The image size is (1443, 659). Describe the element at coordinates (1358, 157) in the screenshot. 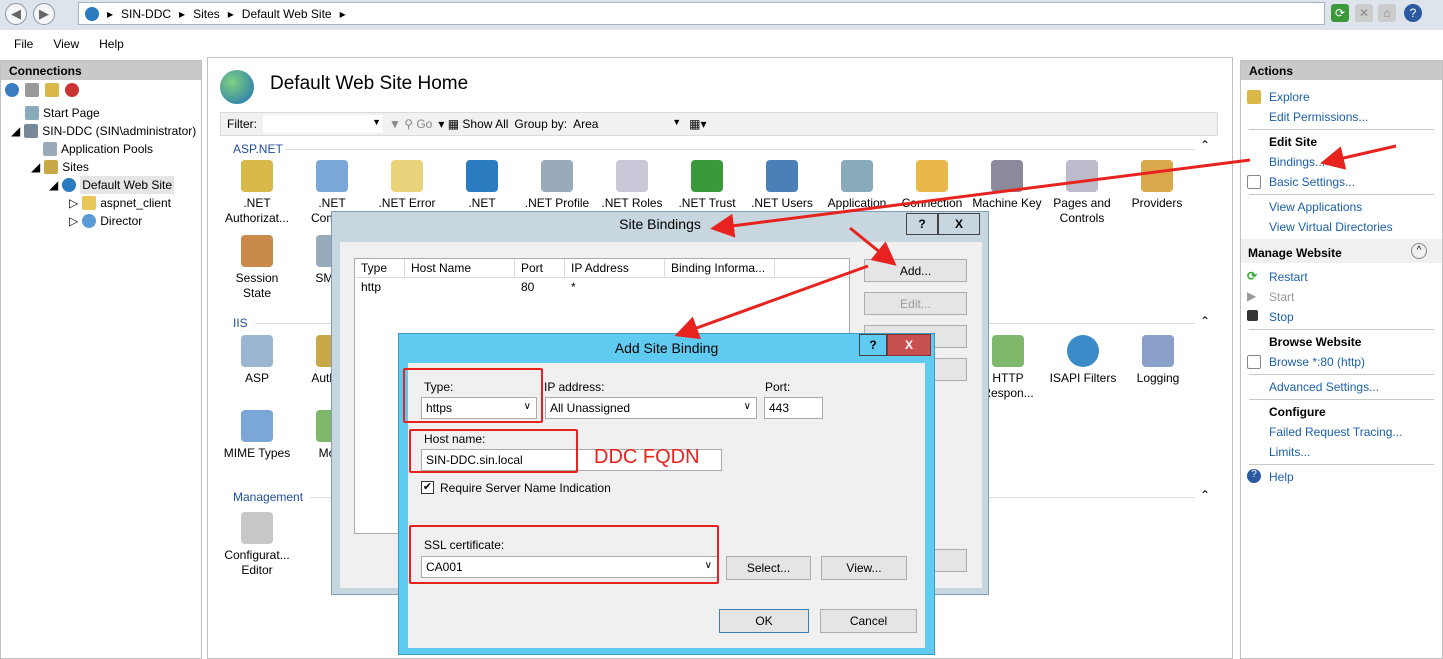

I see `arrow-to-bindings` at that location.